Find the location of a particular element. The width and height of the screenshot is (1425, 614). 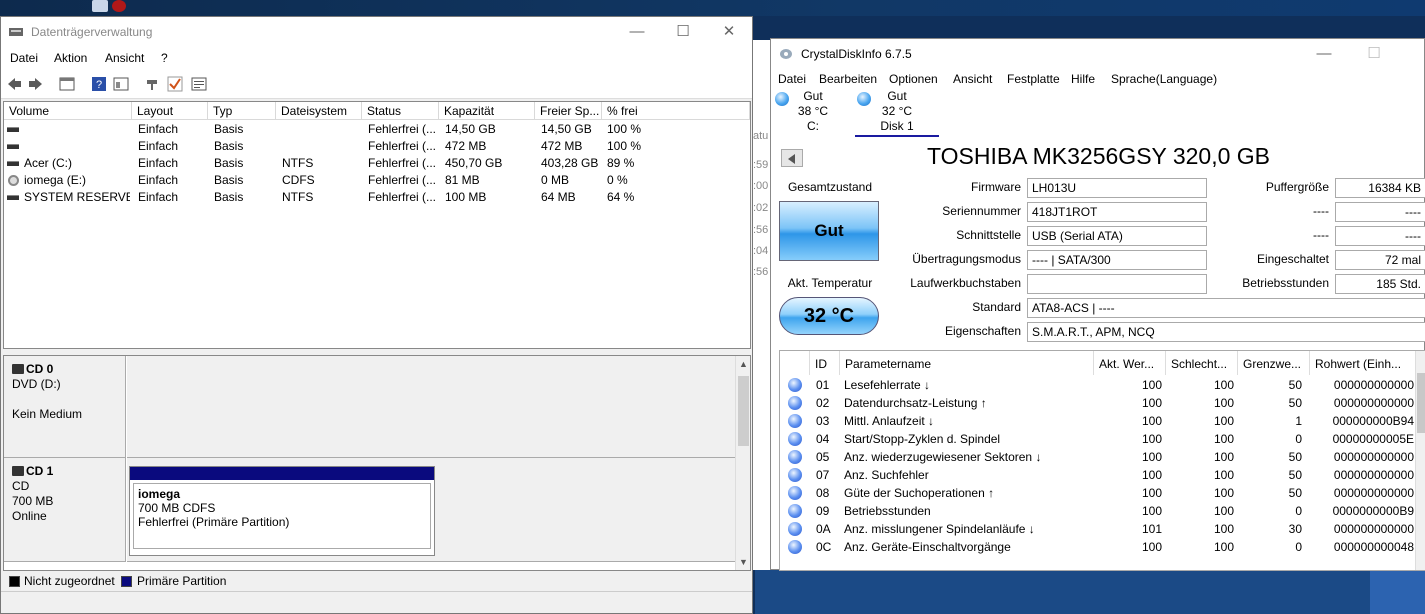

column-header-kapazitaet: Kapazität is located at coordinates (487, 111).